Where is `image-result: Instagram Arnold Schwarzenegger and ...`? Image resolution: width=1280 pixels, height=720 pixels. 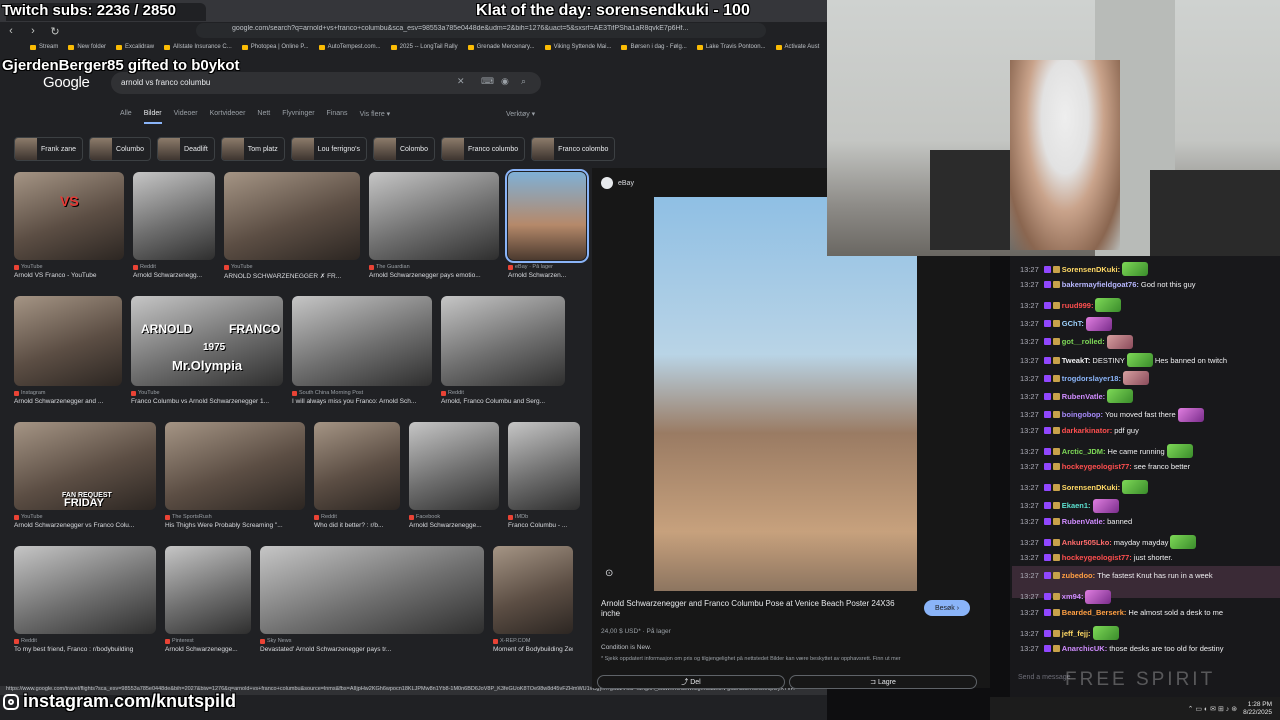
image-result: Instagram Arnold Schwarzenegger and ... is located at coordinates (68, 350).